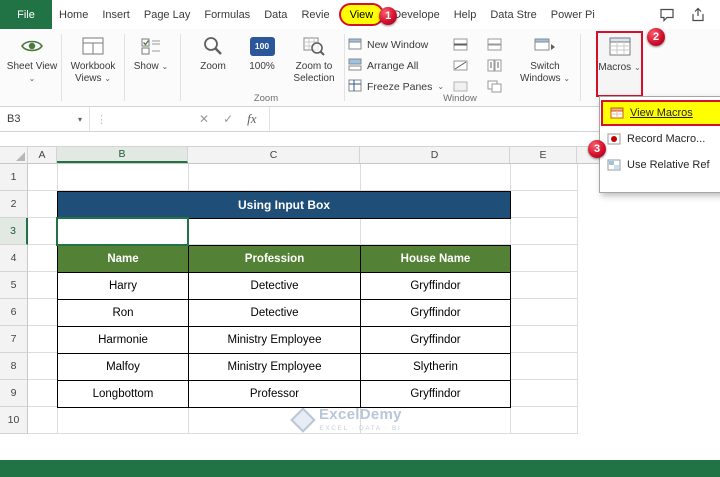  Describe the element at coordinates (14, 258) in the screenshot. I see `row-header-4: 4` at that location.